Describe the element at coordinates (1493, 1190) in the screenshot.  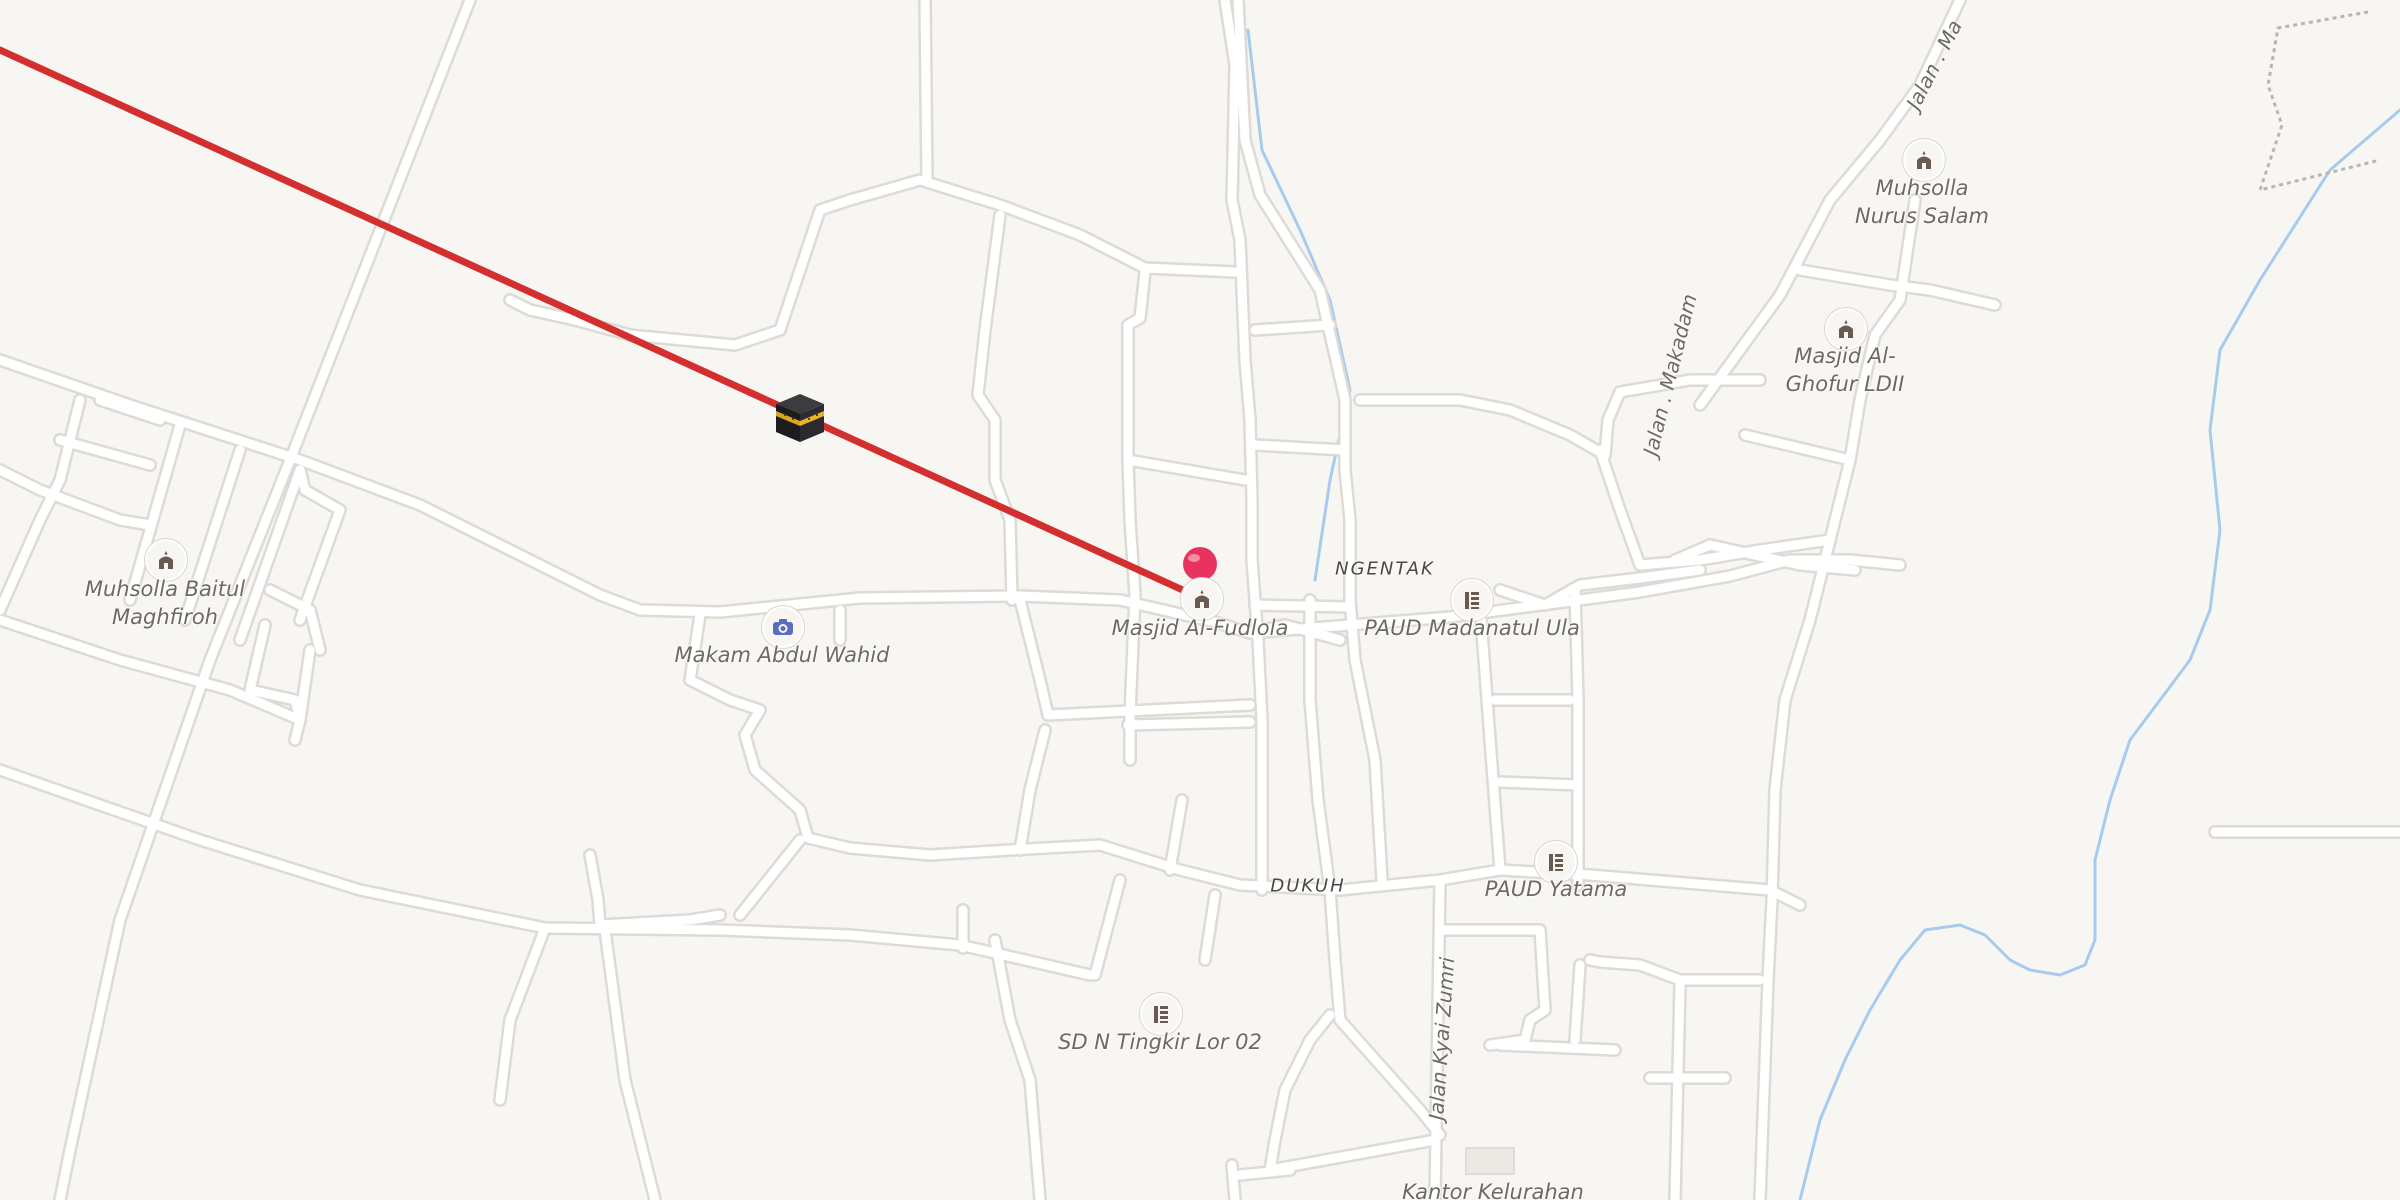
I see `poi-label: Kantor Kelurahan` at that location.